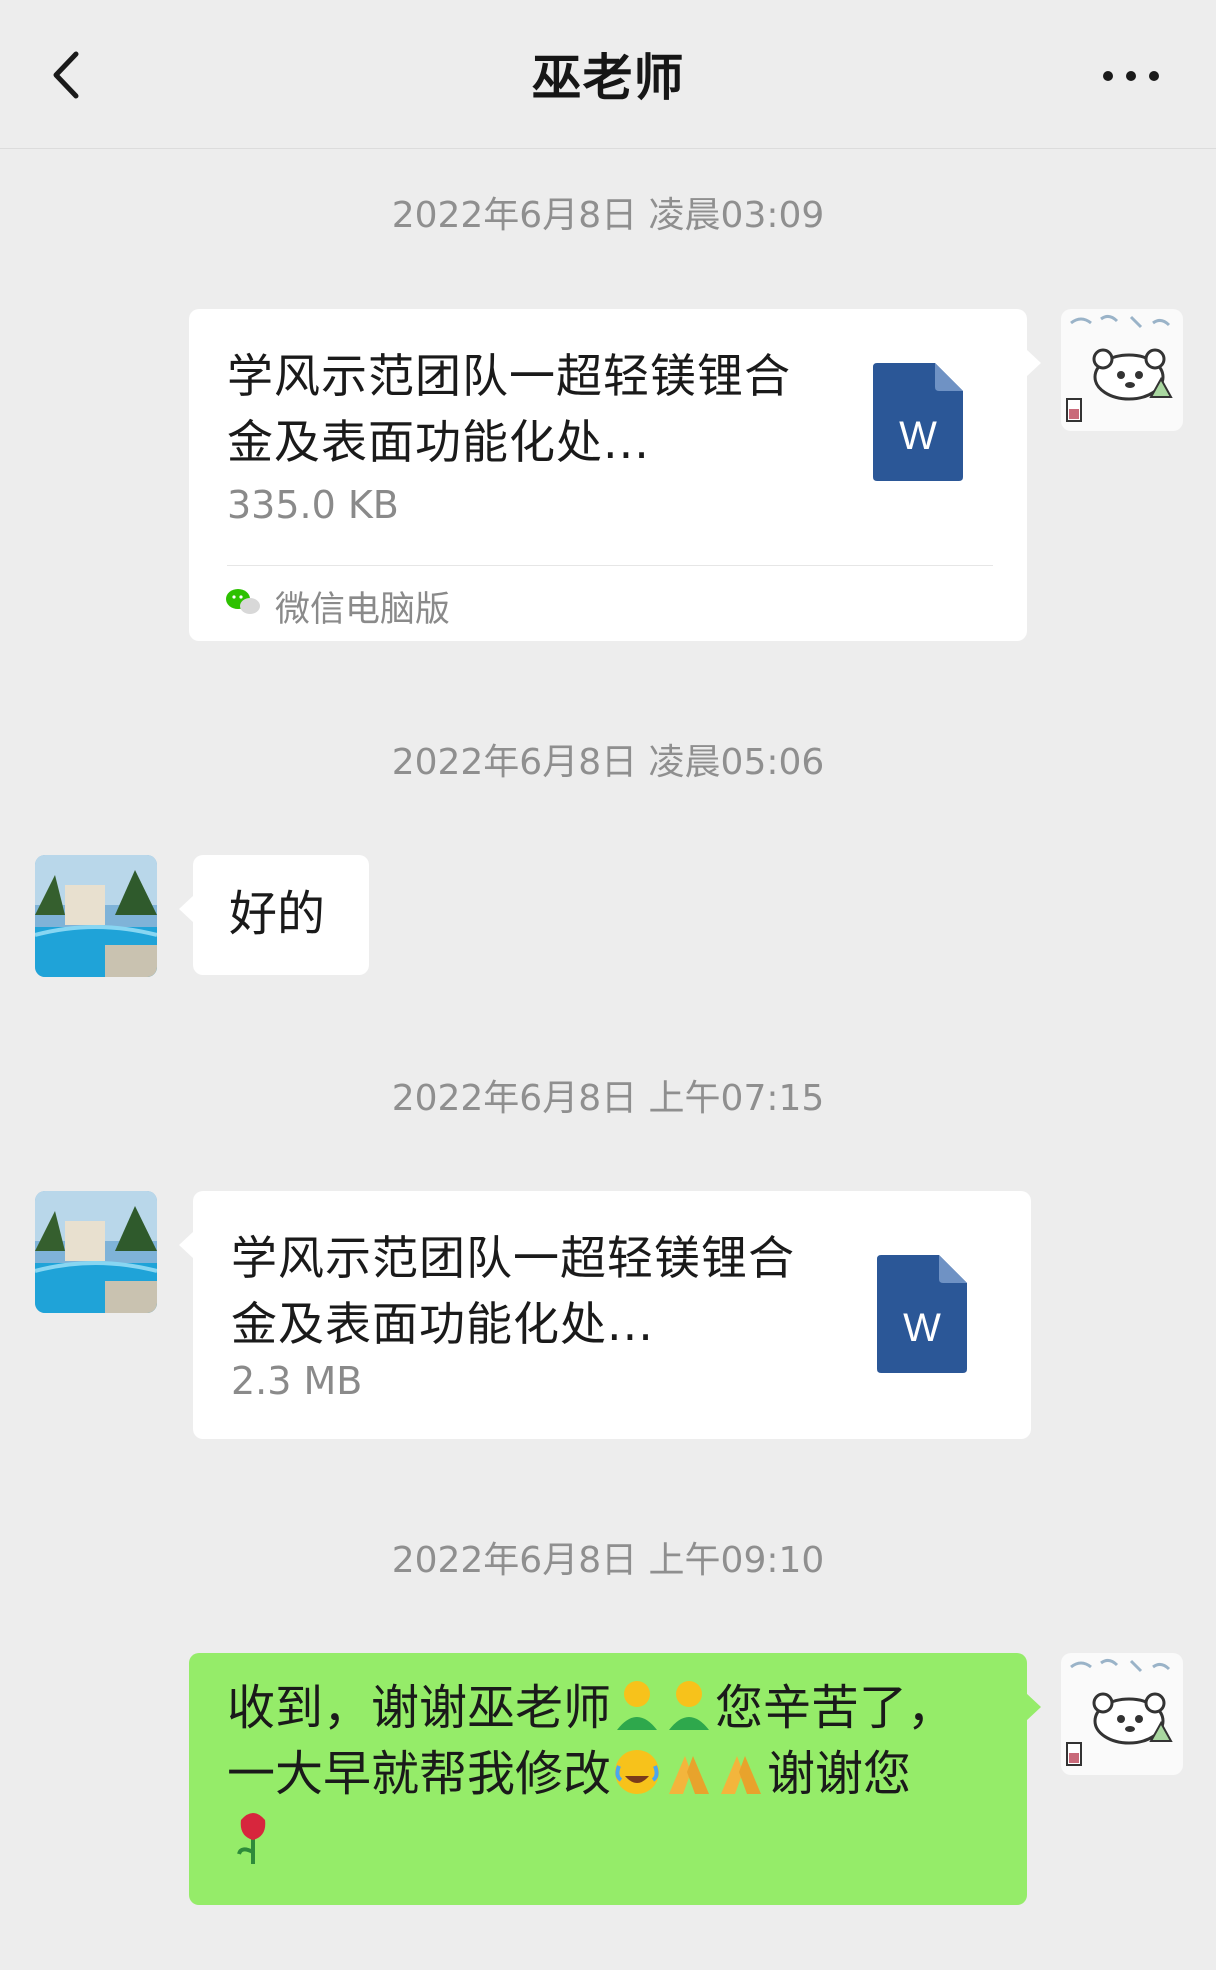 This screenshot has height=1970, width=1216. I want to click on timestamp: 2022年6月8日 凌晨05:06, so click(608, 762).